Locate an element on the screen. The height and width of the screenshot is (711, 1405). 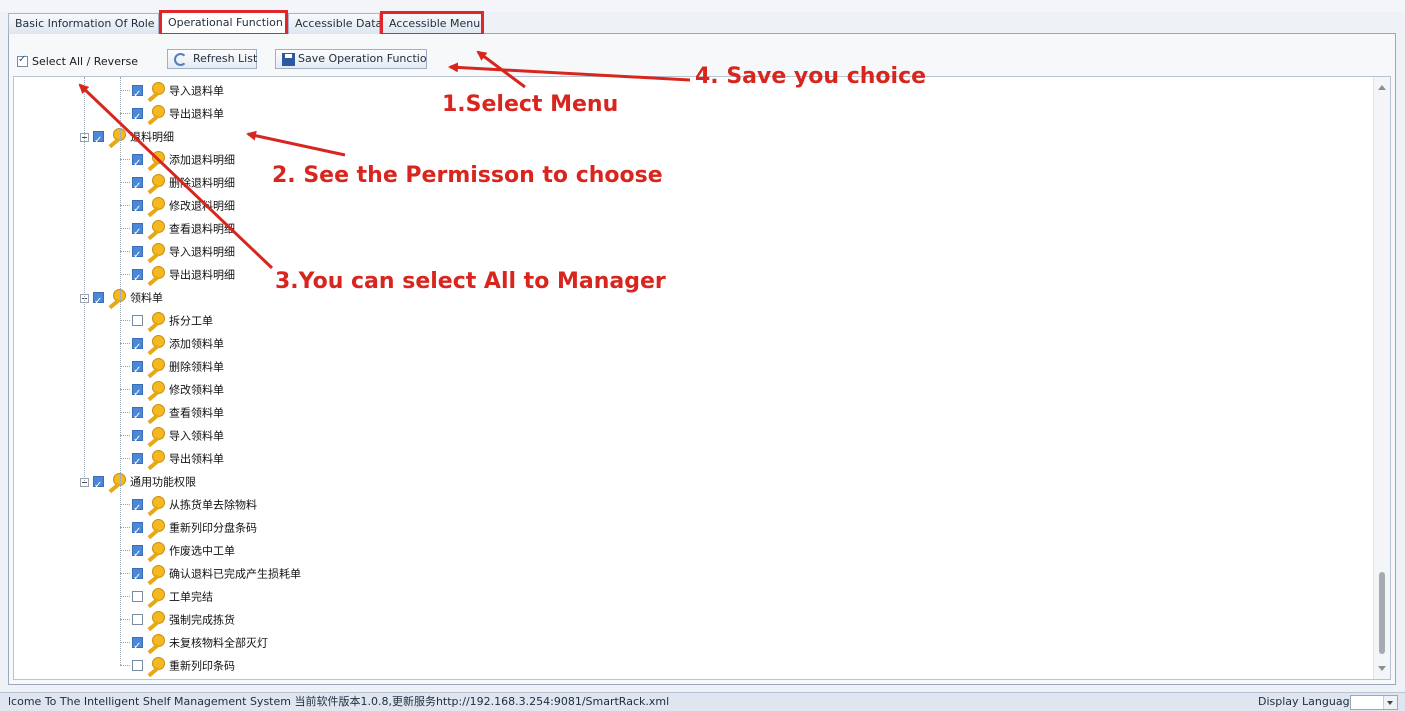
refresh-icon is located at coordinates (180, 59).